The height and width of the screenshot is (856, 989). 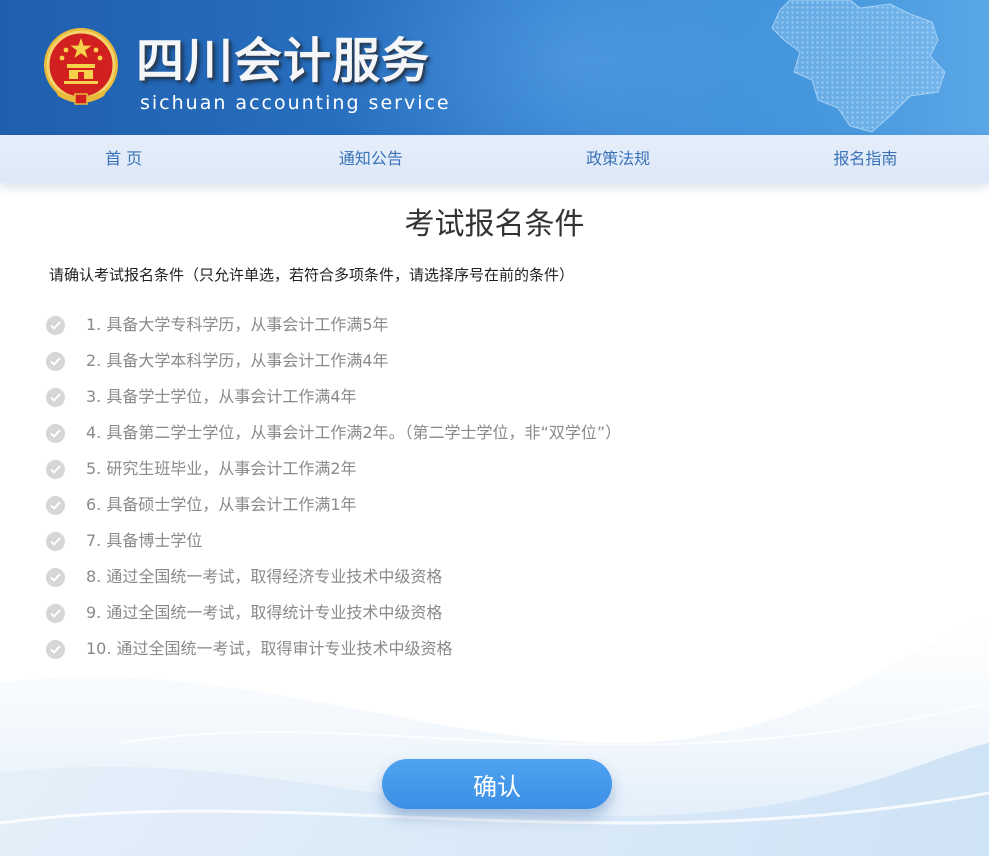 I want to click on option-label: 4. 具备第二学士学位，从事会计工作满2年。（第二学士学位，非“双学位”）, so click(x=354, y=432).